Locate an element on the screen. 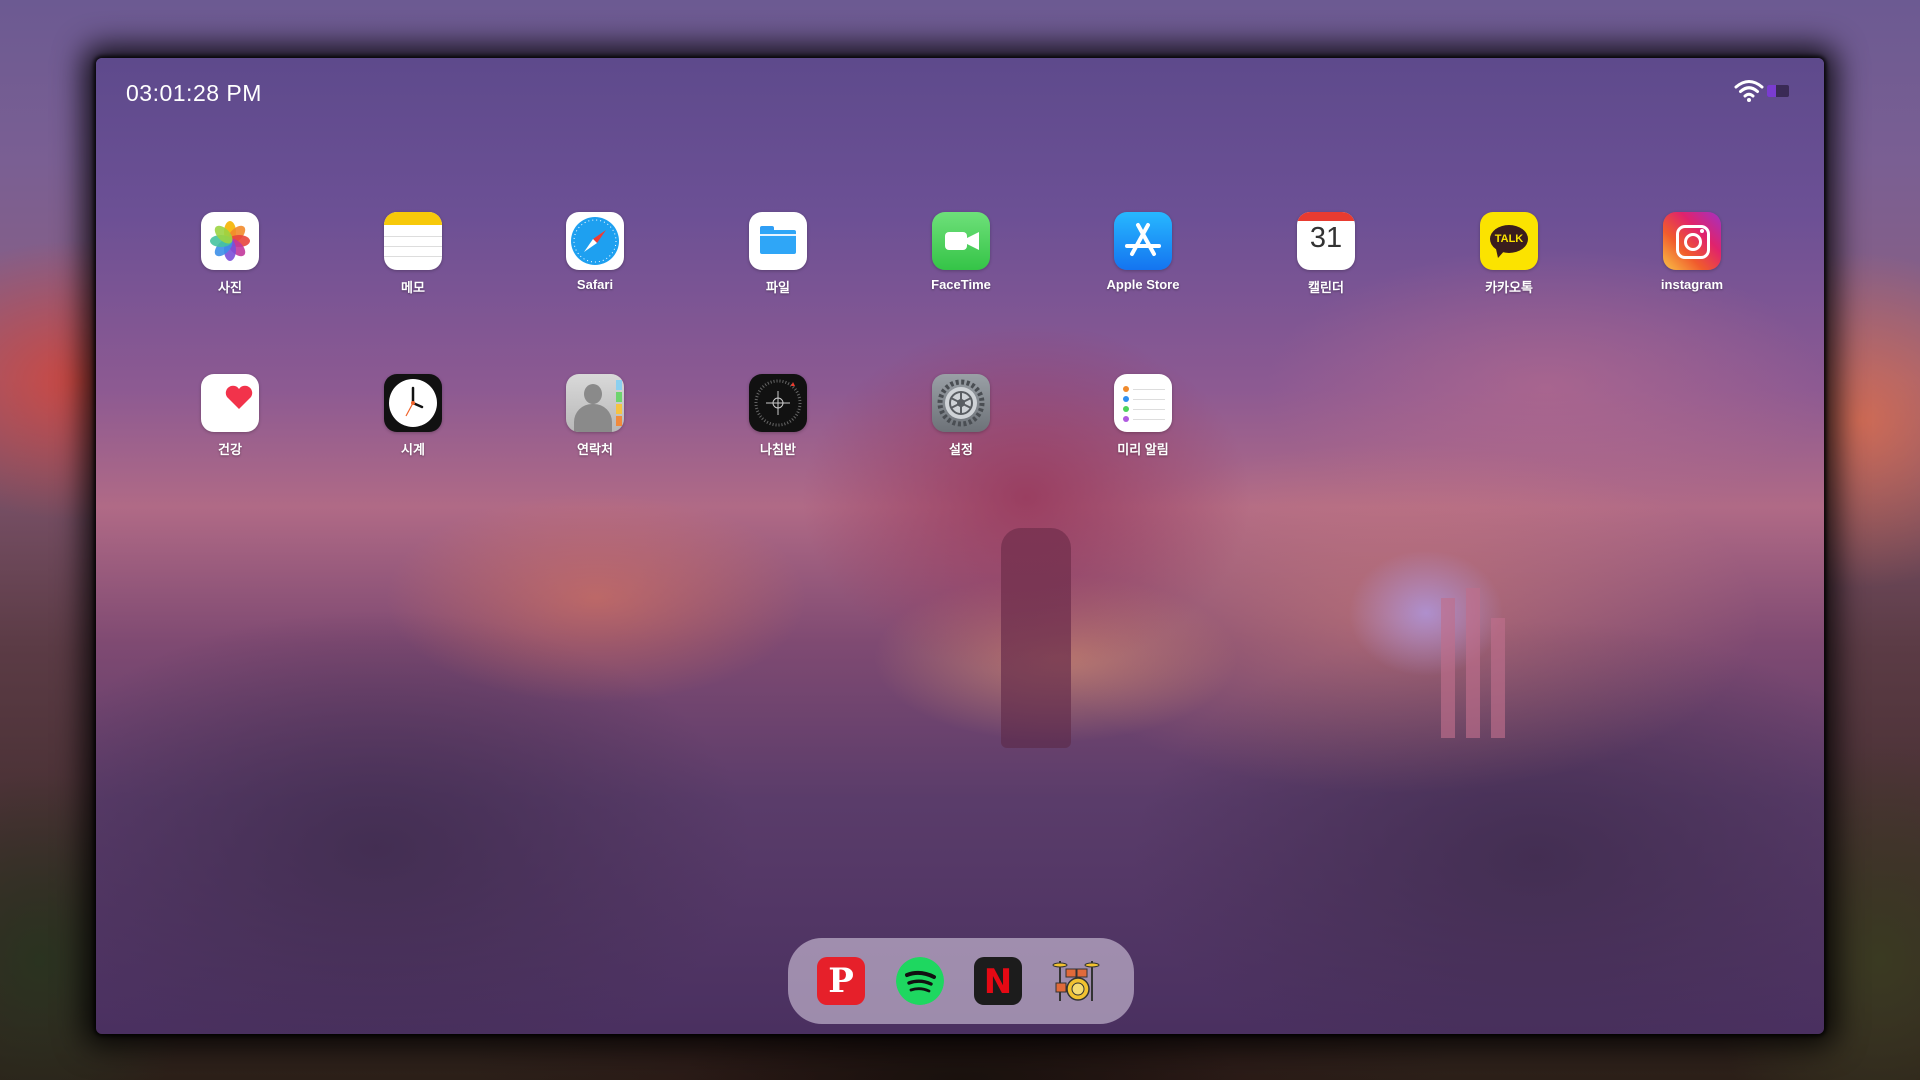  netflix-glyph: N is located at coordinates (998, 982).